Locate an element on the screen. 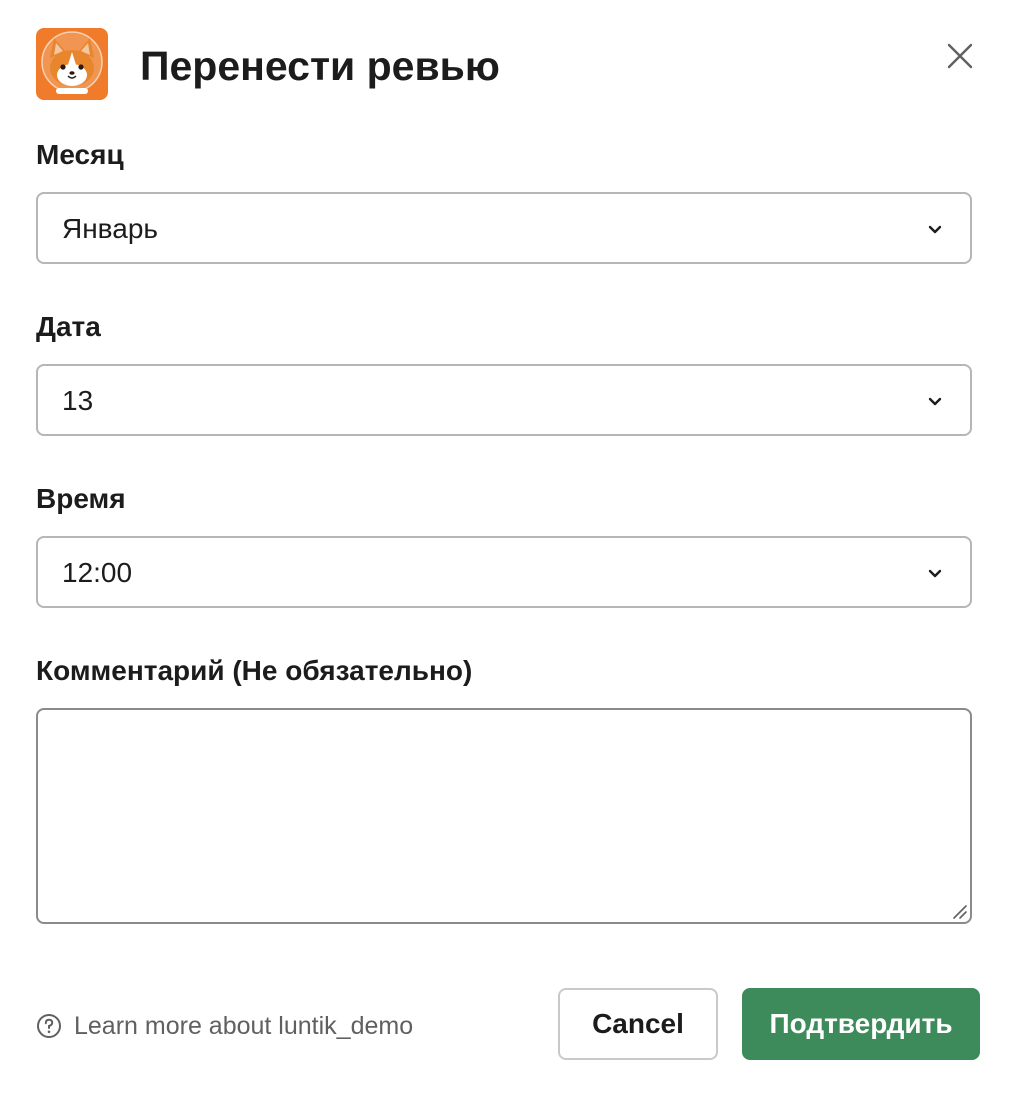 Image resolution: width=1014 pixels, height=1098 pixels. date-select-value: 13 is located at coordinates (78, 400).